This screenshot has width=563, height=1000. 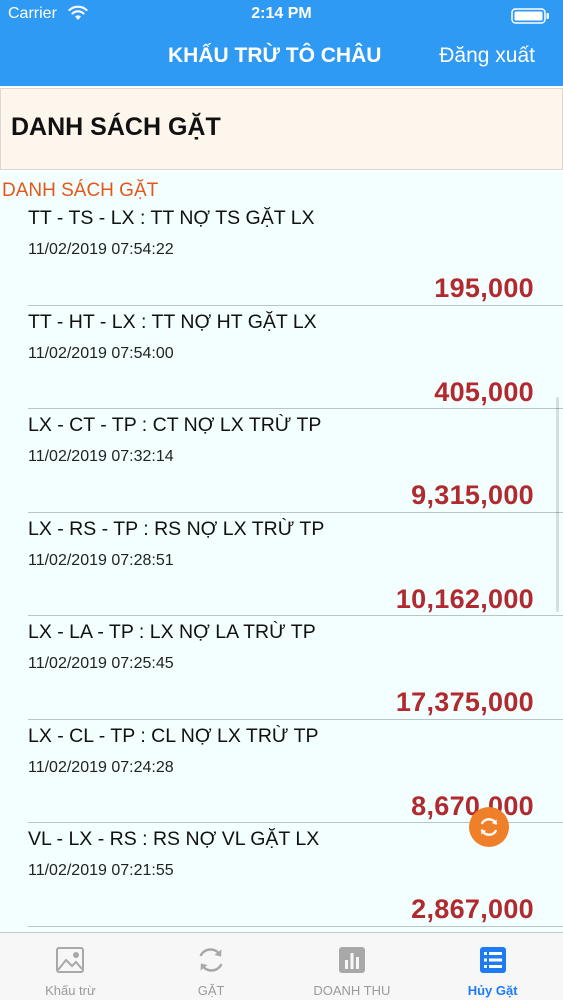 I want to click on item-title: VL - LX - RS : RS NỢ VL GẶT LX, so click(x=174, y=839).